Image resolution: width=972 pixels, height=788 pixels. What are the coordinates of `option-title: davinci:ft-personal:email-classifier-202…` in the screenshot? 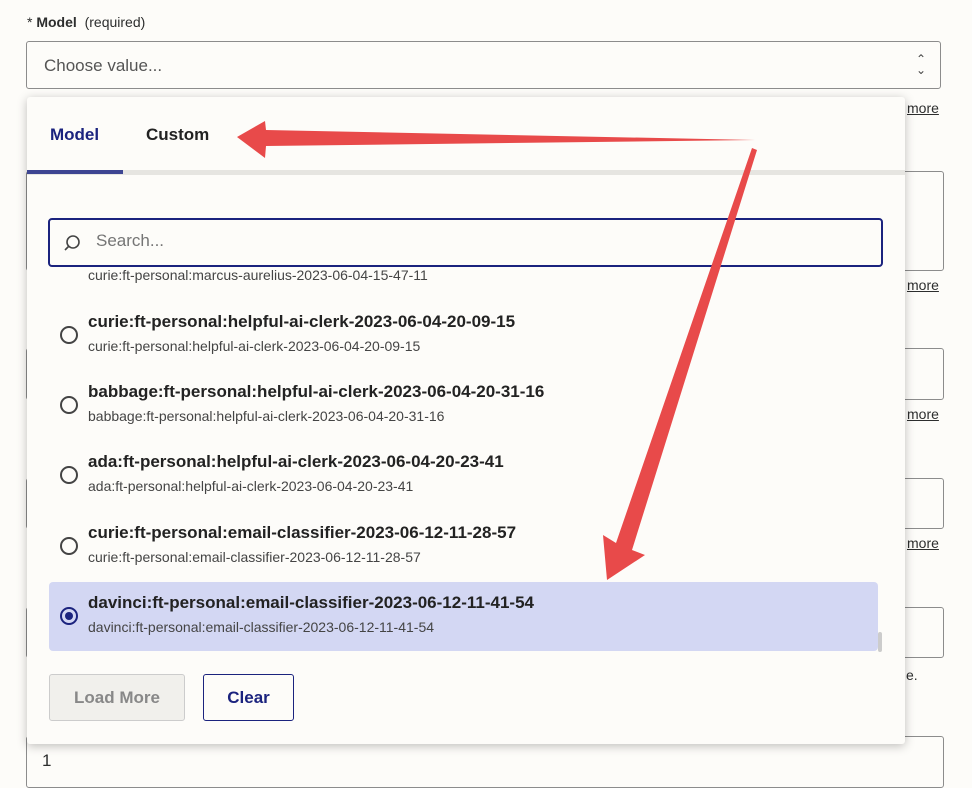 It's located at (311, 602).